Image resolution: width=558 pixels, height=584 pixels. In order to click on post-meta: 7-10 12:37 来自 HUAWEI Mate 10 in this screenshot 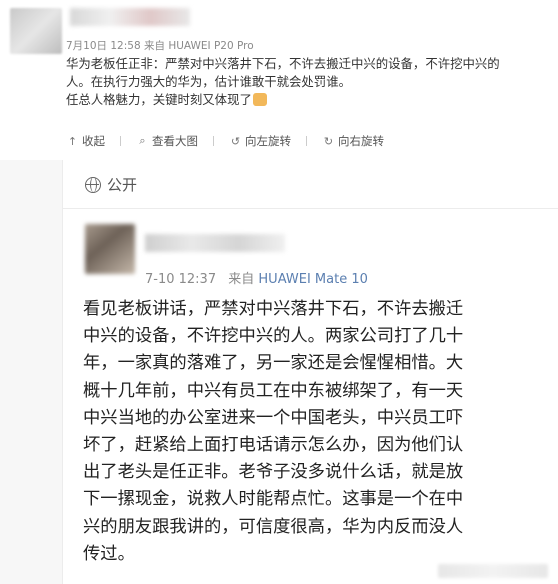, I will do `click(256, 277)`.